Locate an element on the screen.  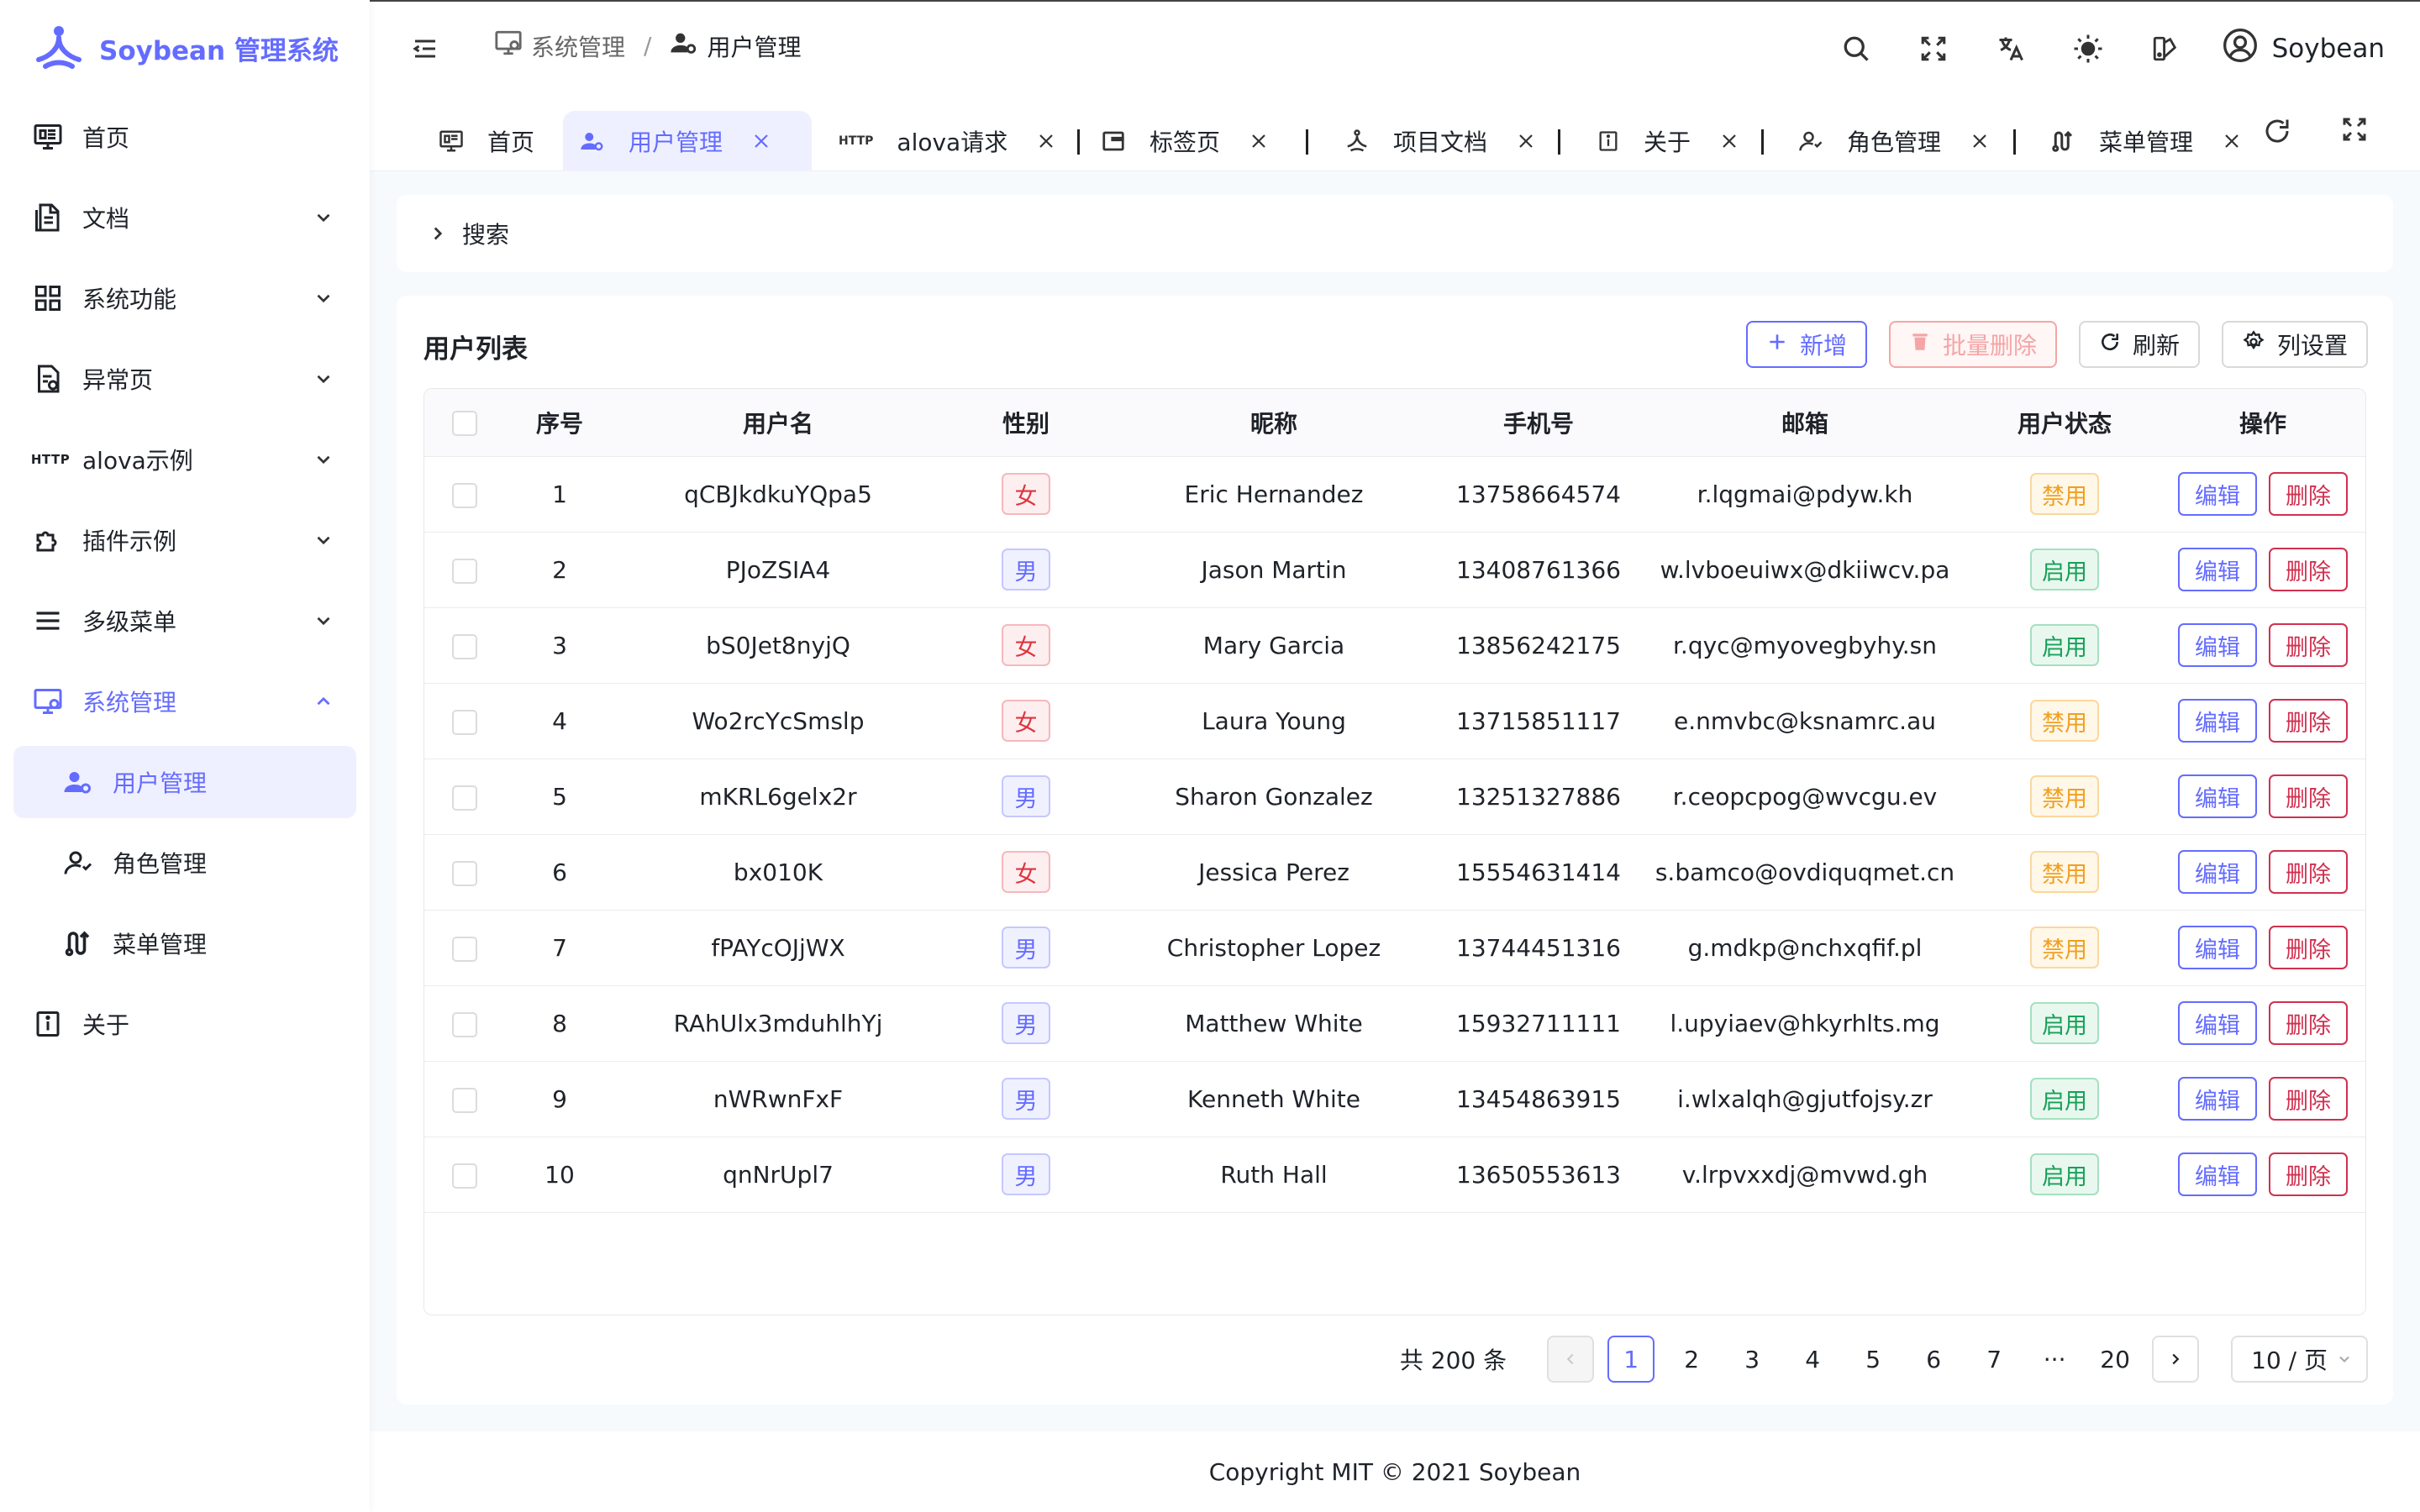
column-settings-button: 列设置 is located at coordinates (2294, 344).